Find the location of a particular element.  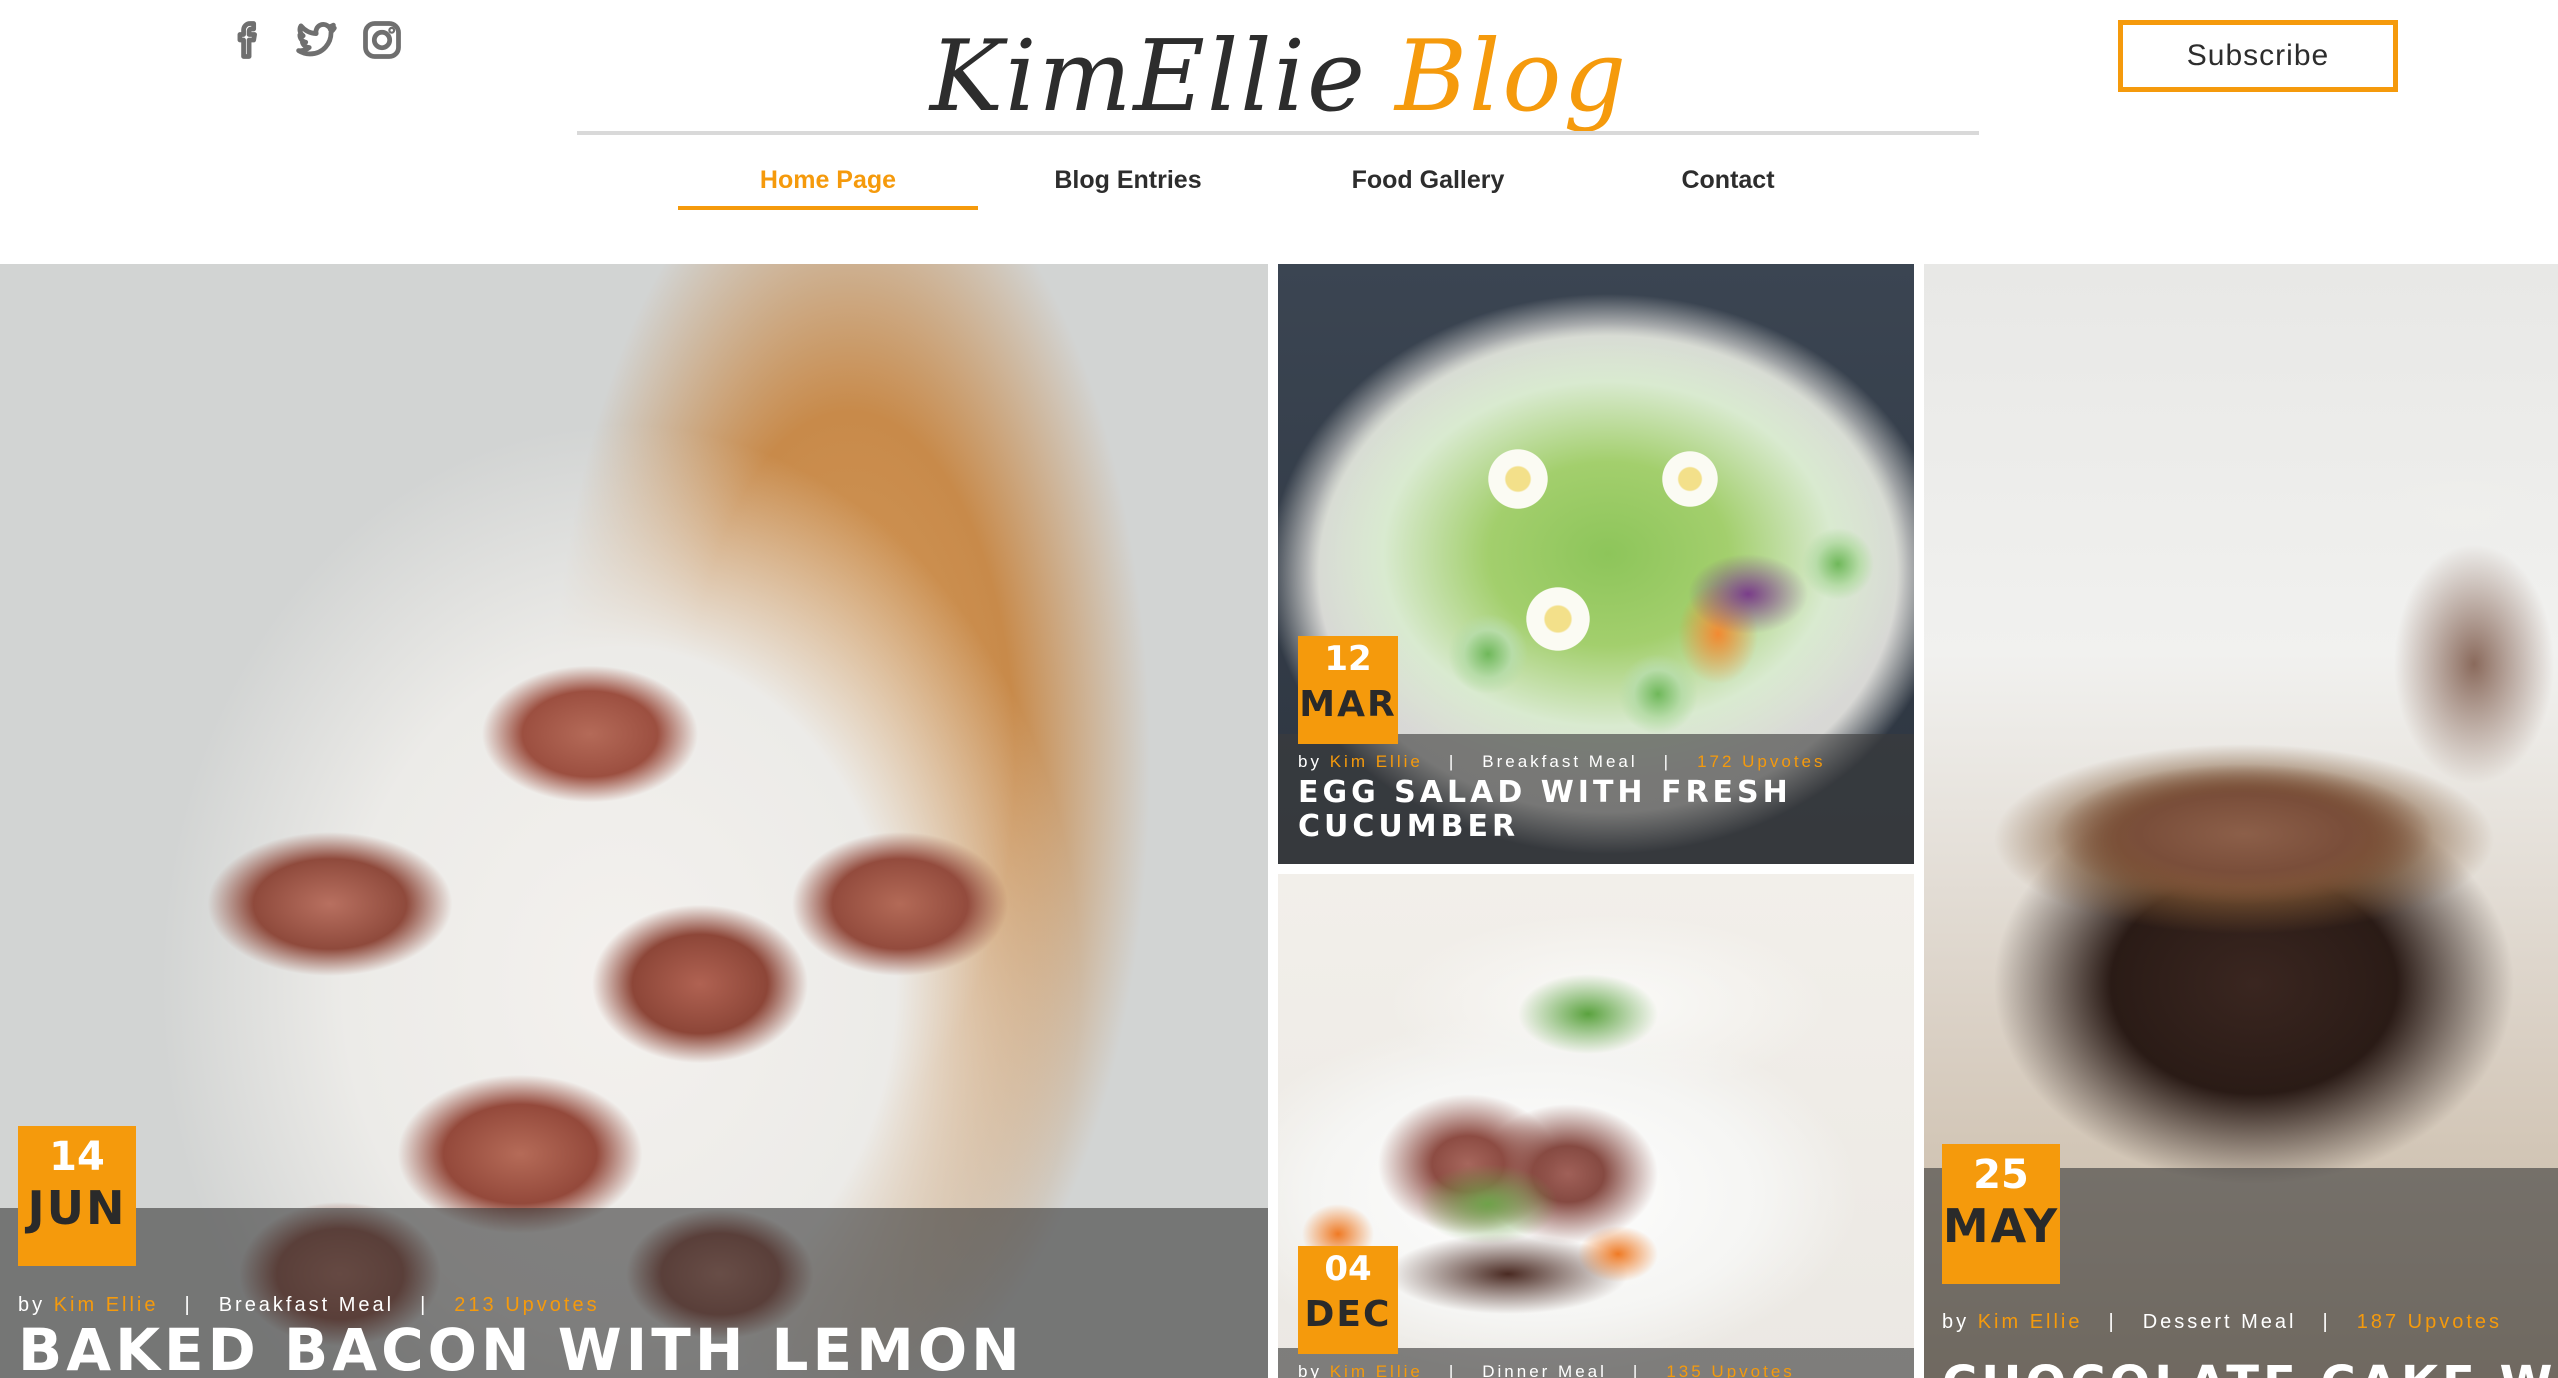

post-upvotes: 187 Upvotes is located at coordinates (2429, 1322).